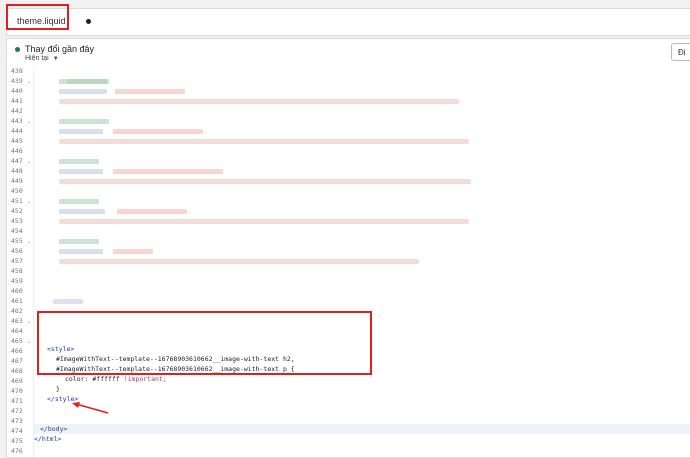  Describe the element at coordinates (204, 343) in the screenshot. I see `code-highlight-box` at that location.